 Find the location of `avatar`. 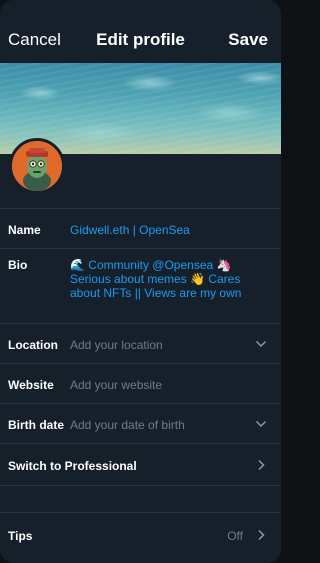

avatar is located at coordinates (37, 166).